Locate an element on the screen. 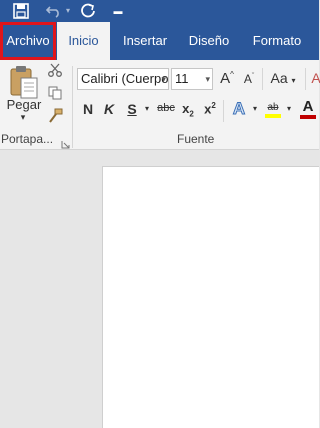 This screenshot has width=320, height=428. bold-button: N is located at coordinates (88, 109).